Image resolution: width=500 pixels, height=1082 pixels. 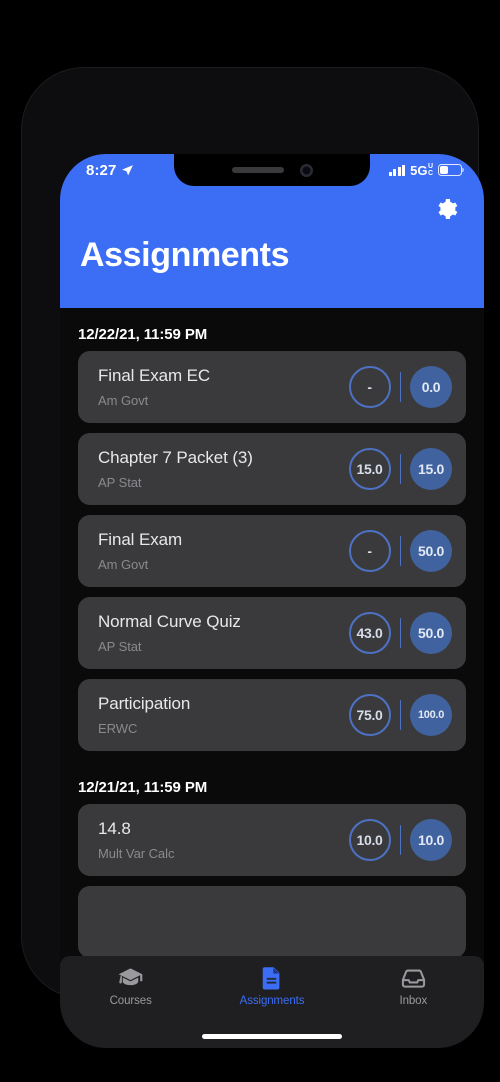 What do you see at coordinates (140, 539) in the screenshot?
I see `assignment-title: Final Exam` at bounding box center [140, 539].